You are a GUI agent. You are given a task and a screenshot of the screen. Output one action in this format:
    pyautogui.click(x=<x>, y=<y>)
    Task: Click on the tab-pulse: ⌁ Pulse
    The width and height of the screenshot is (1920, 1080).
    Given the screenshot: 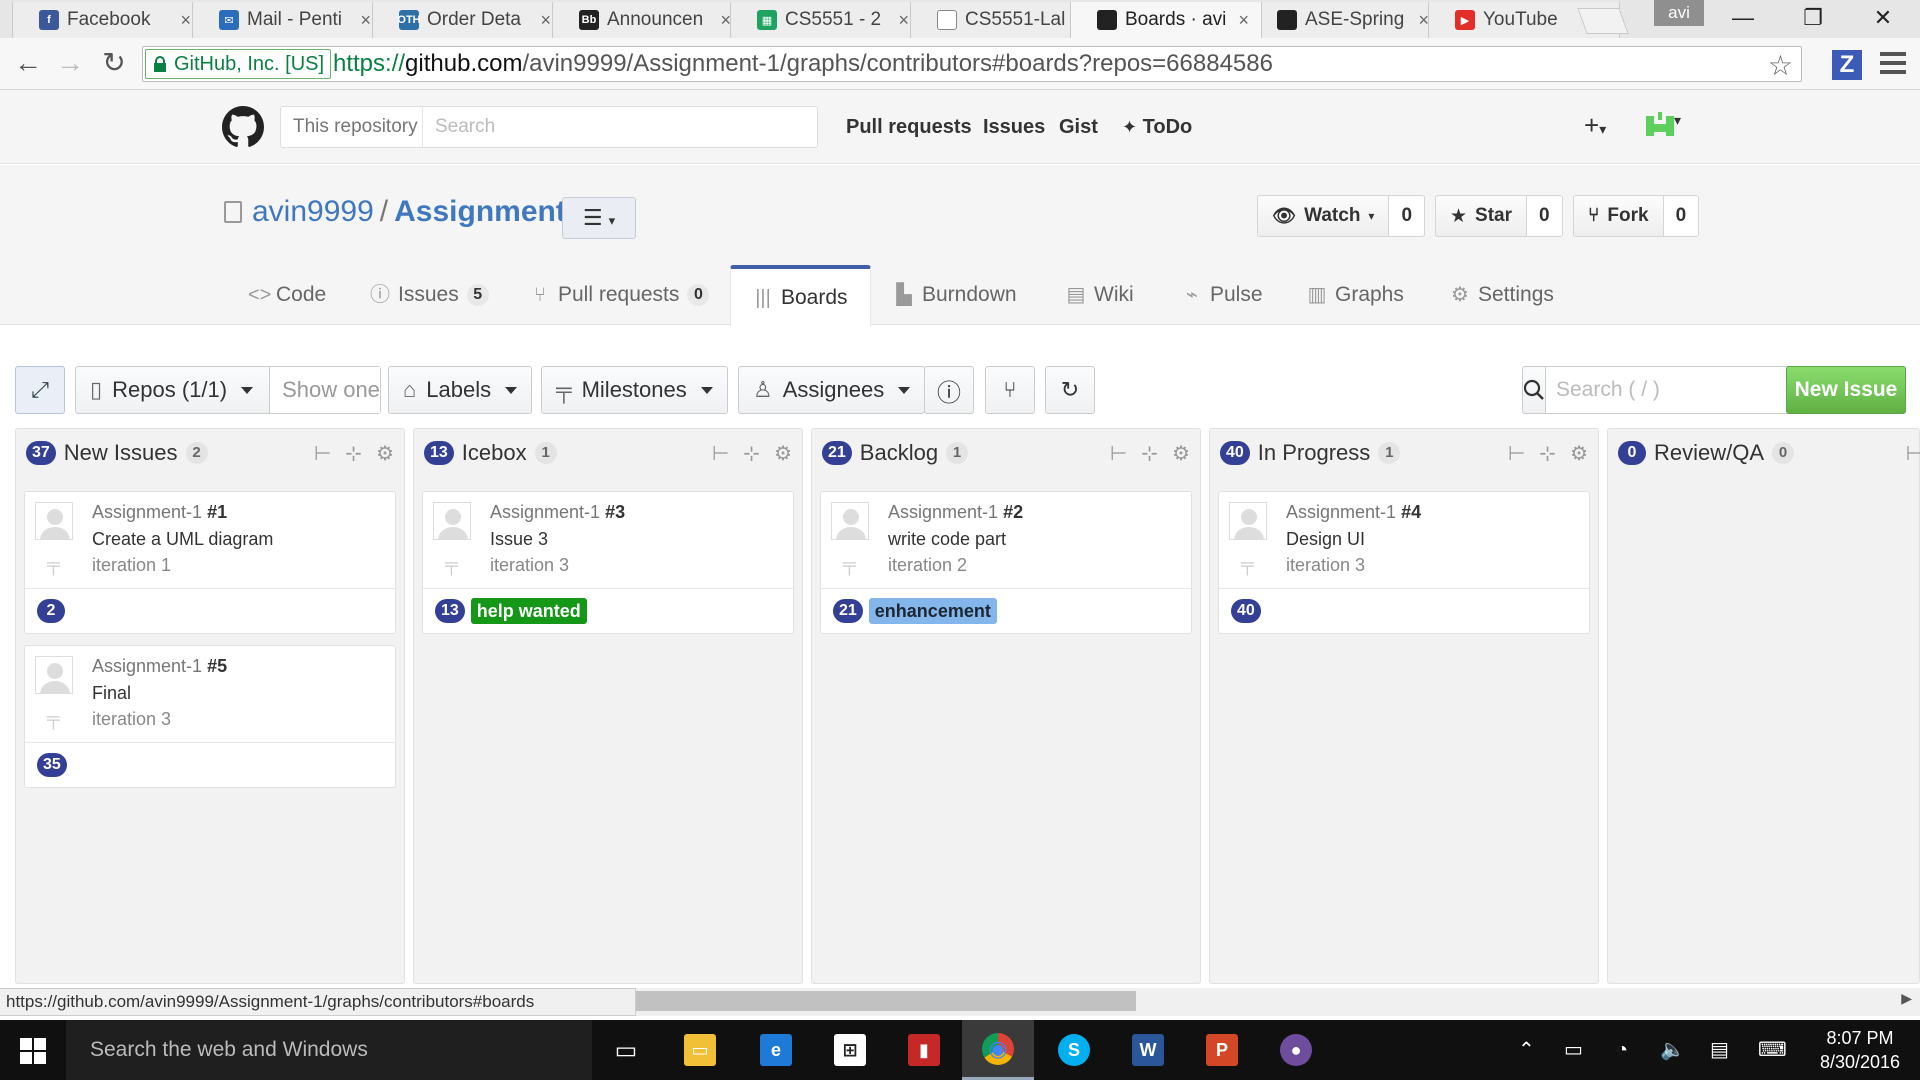 What is the action you would take?
    pyautogui.click(x=1222, y=295)
    